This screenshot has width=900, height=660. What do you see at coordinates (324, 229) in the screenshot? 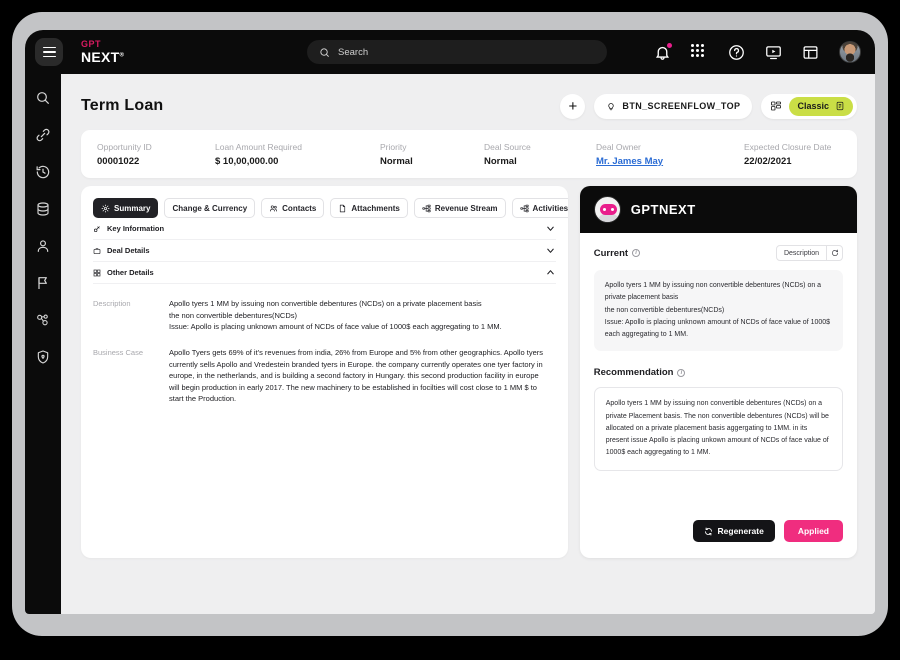
I see `accordion-key-information: Key Information` at bounding box center [324, 229].